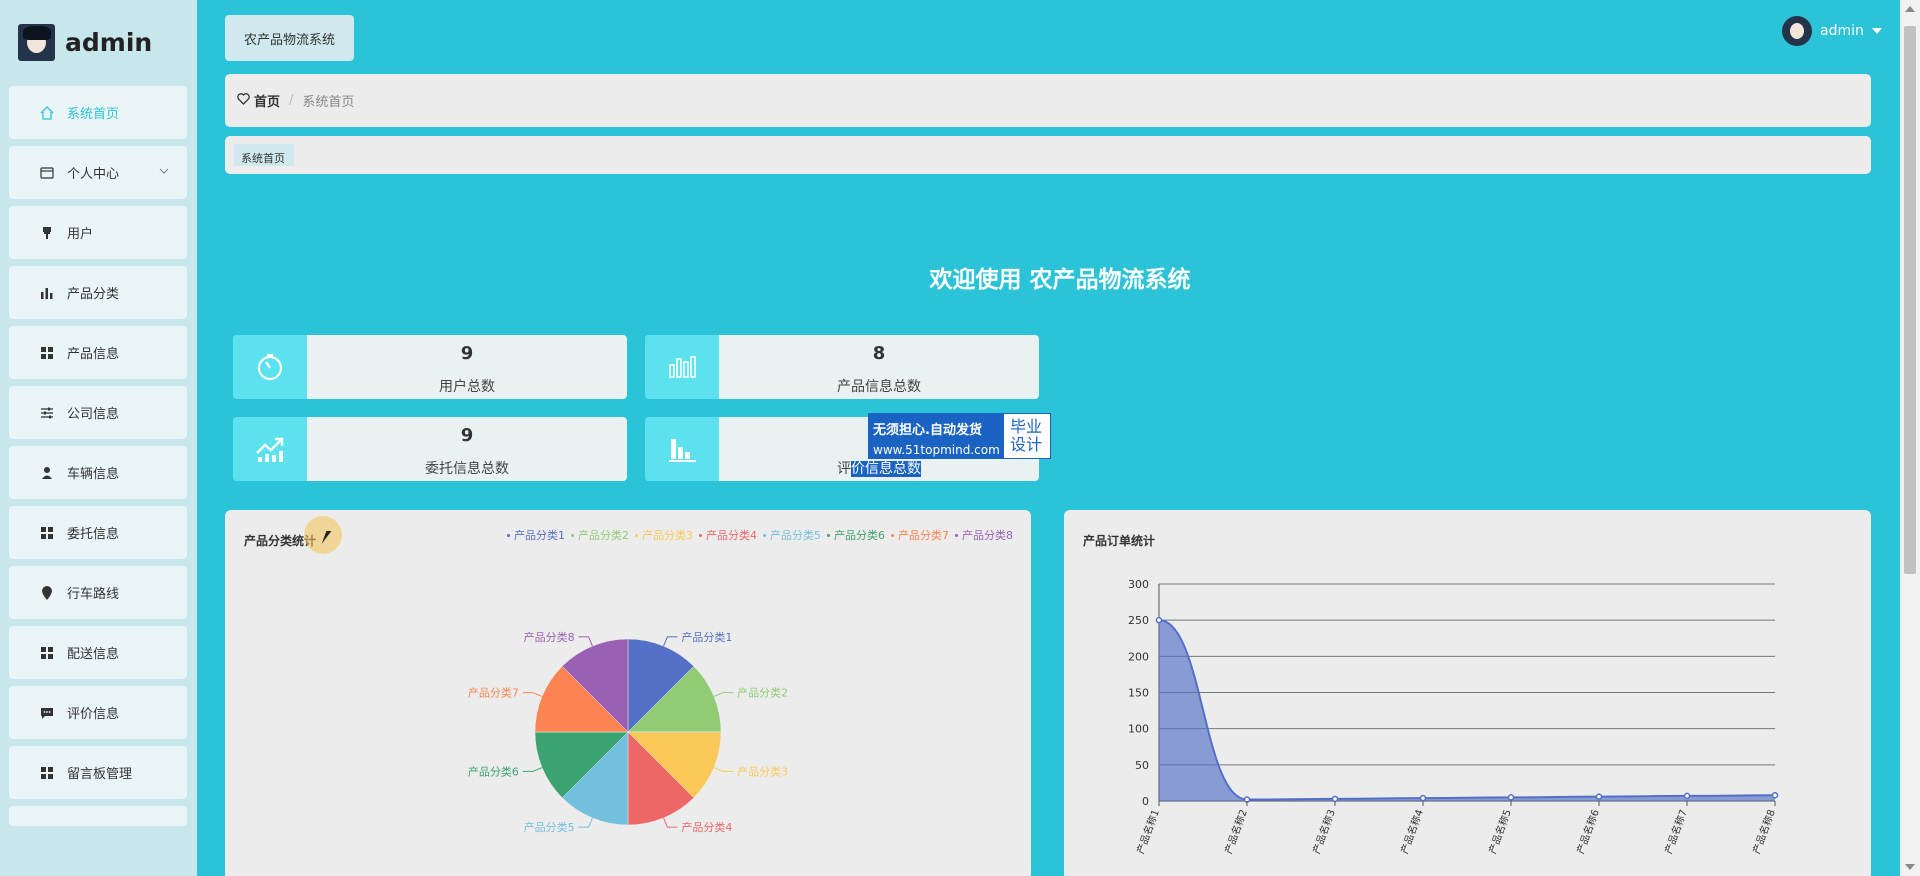 This screenshot has height=876, width=1920. I want to click on sidebar-item-more, so click(98, 816).